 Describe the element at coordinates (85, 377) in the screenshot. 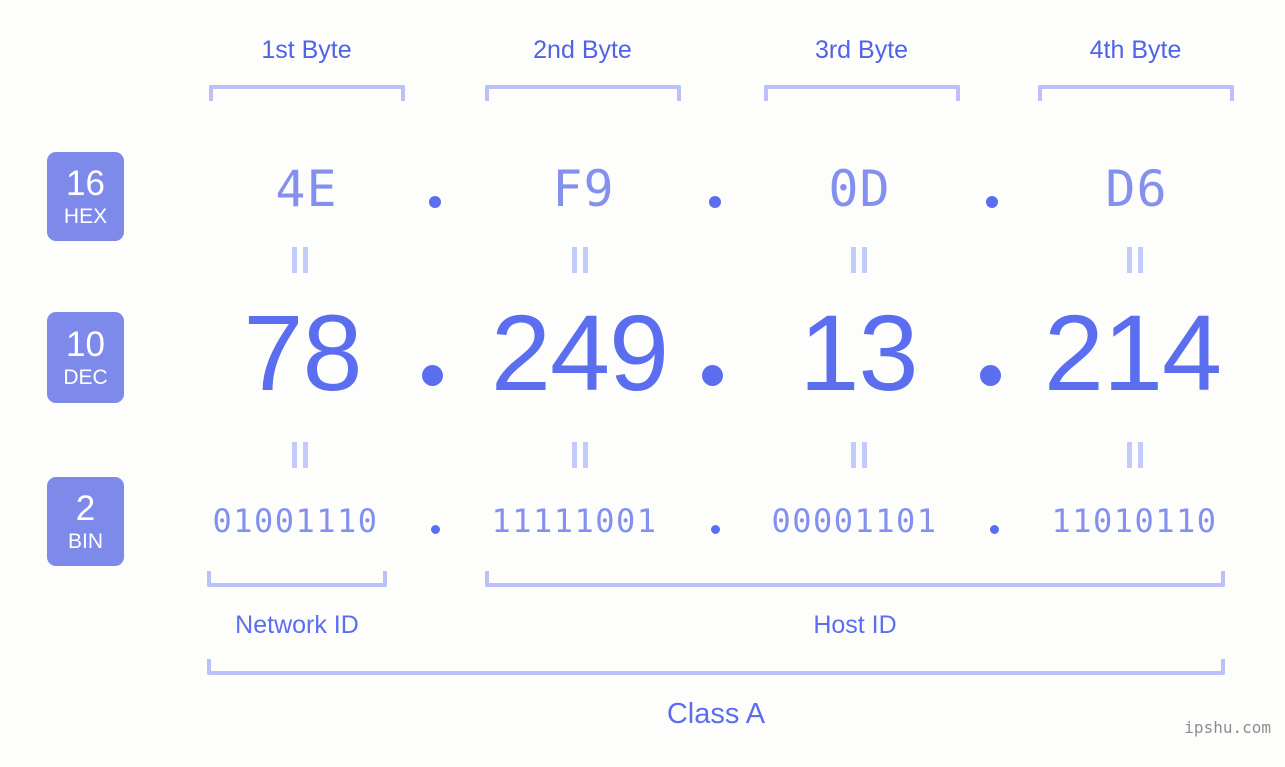

I see `badge-dec-name: DEC` at that location.